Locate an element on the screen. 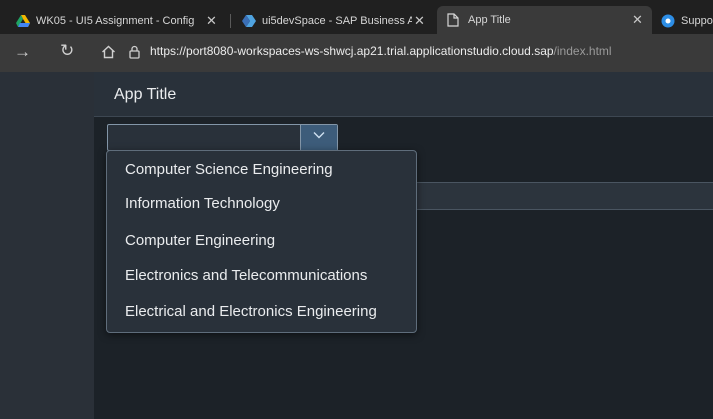  app-header: App Title is located at coordinates (403, 94).